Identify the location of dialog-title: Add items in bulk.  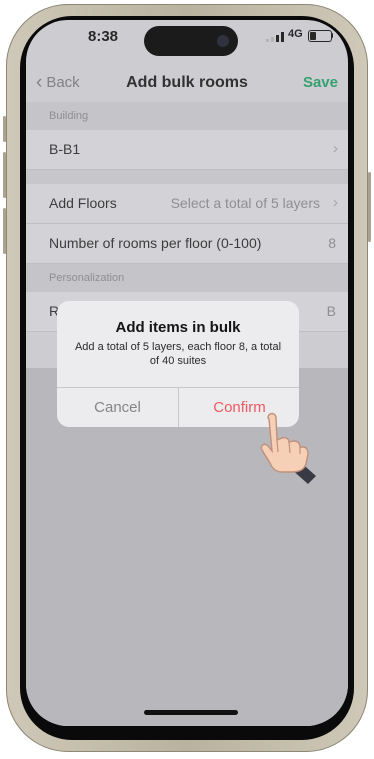
(178, 327).